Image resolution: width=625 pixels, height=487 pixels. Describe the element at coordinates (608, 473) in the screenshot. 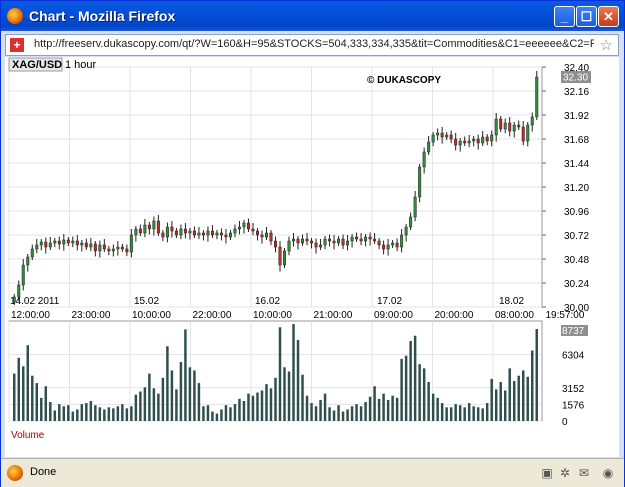

I see `status-globe-icon: ◉` at that location.